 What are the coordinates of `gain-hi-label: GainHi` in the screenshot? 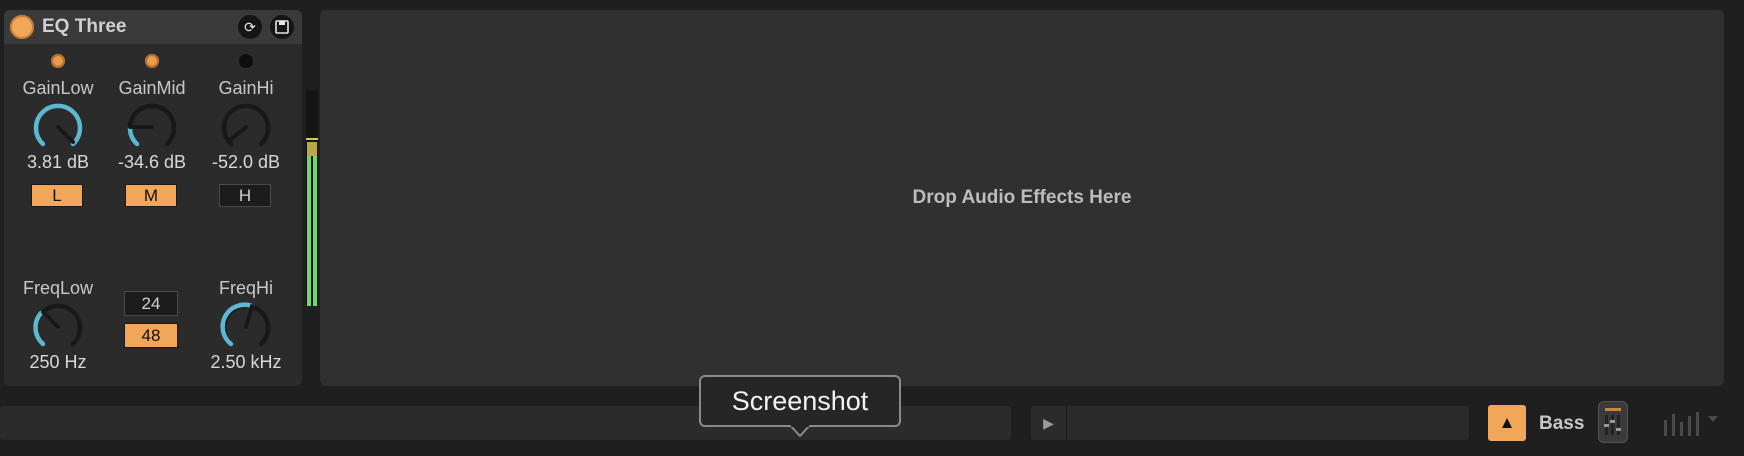 It's located at (246, 88).